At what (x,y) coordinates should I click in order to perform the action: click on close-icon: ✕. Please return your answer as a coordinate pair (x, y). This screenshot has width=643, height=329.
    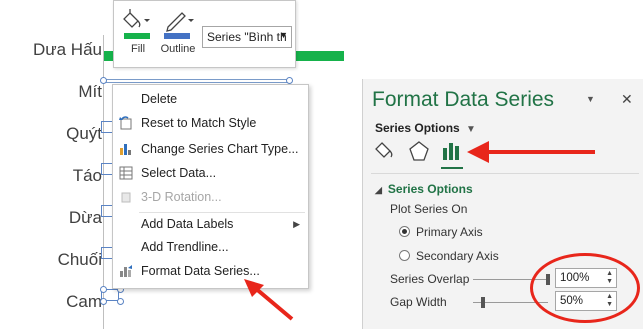
    Looking at the image, I should click on (627, 99).